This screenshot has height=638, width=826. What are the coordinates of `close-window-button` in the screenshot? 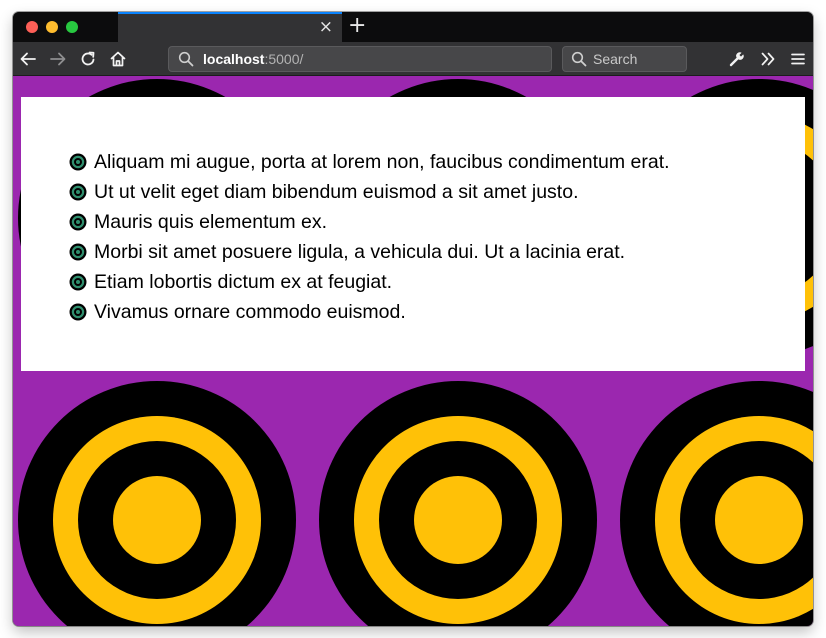 It's located at (32, 27).